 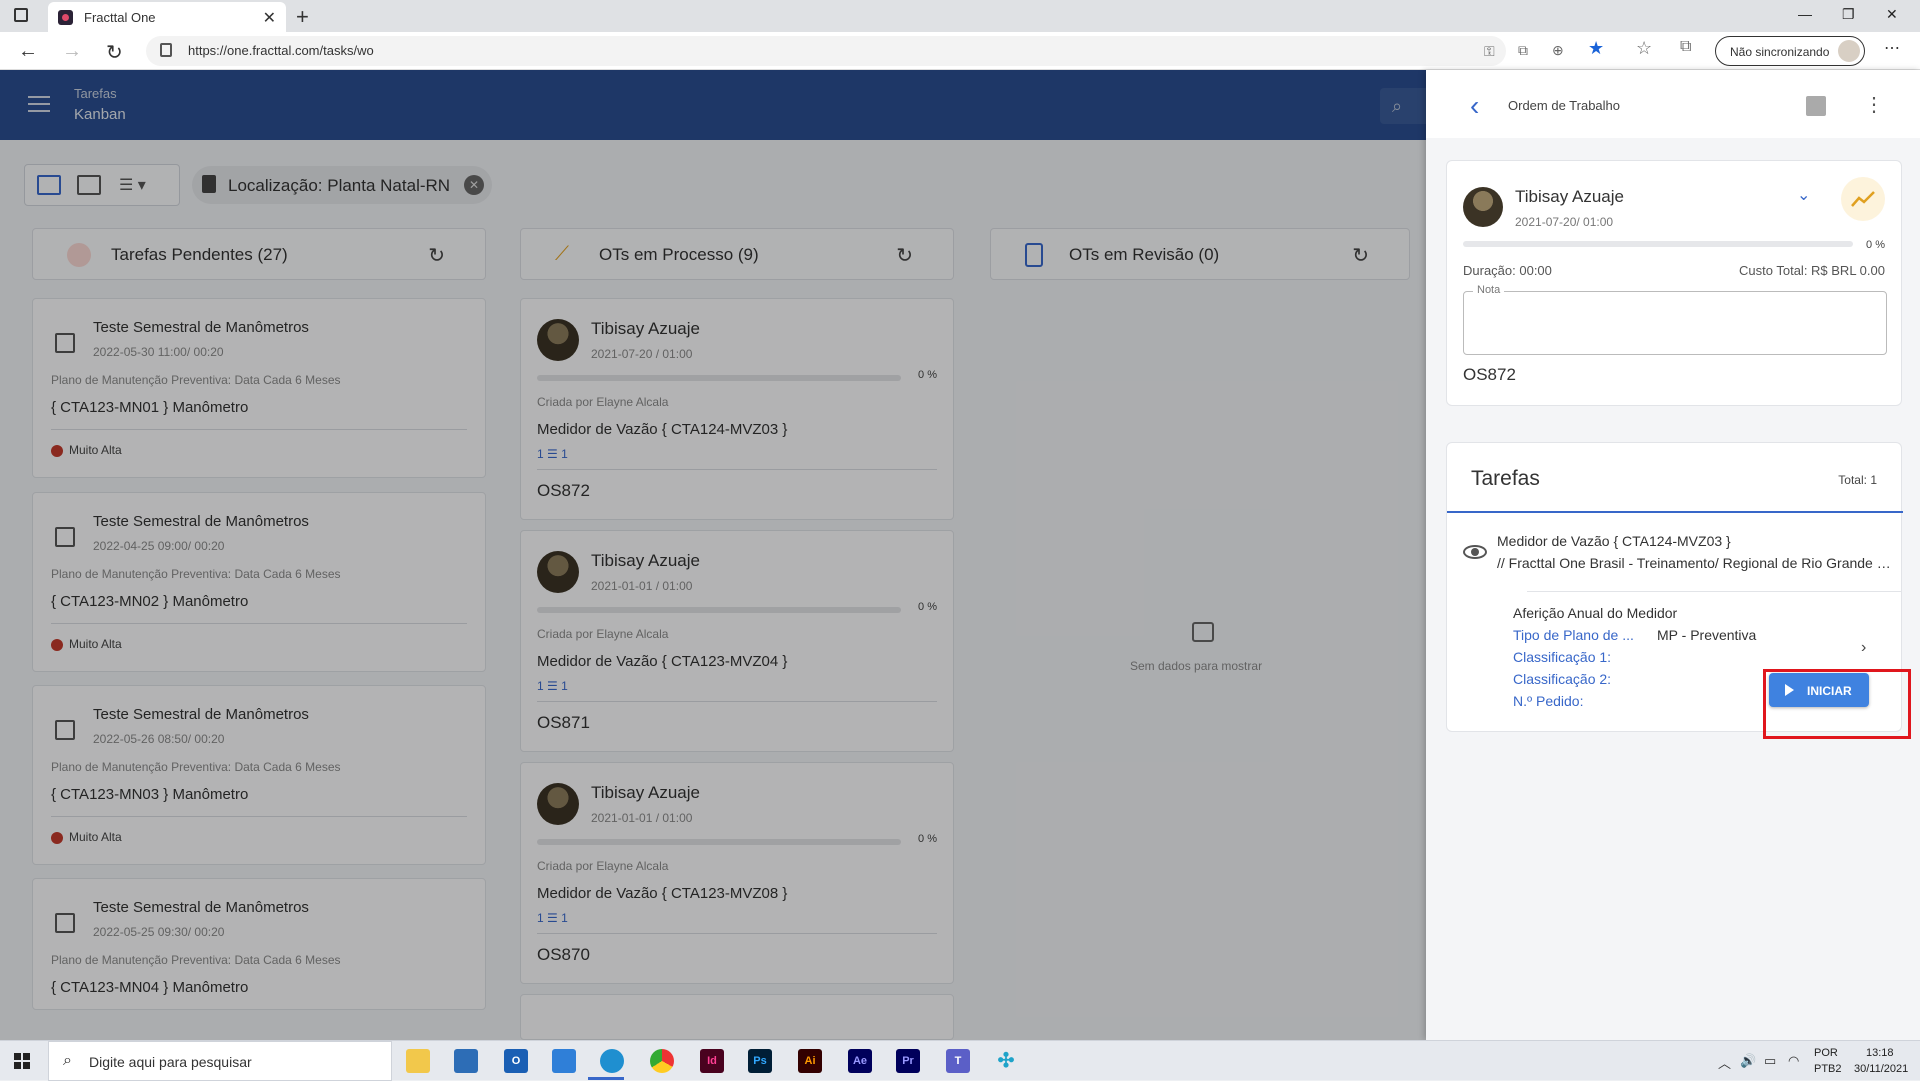 What do you see at coordinates (1848, 14) in the screenshot?
I see `restore-icon: ❐` at bounding box center [1848, 14].